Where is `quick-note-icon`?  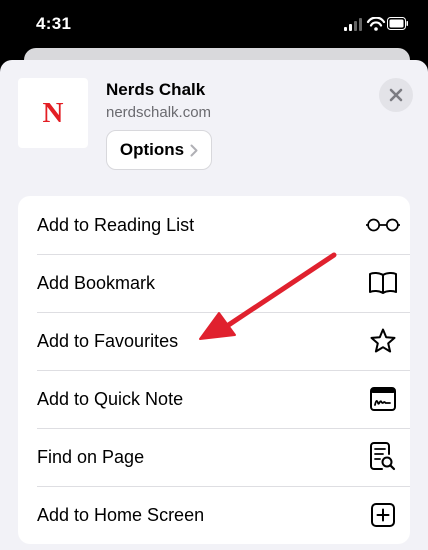 quick-note-icon is located at coordinates (383, 399).